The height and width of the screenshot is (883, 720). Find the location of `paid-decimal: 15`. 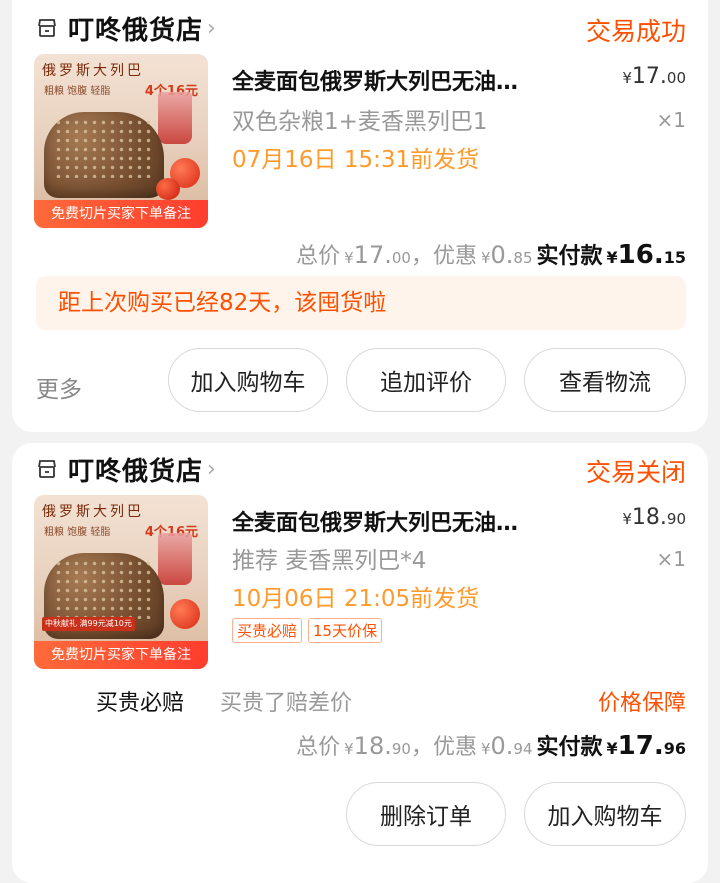

paid-decimal: 15 is located at coordinates (674, 257).